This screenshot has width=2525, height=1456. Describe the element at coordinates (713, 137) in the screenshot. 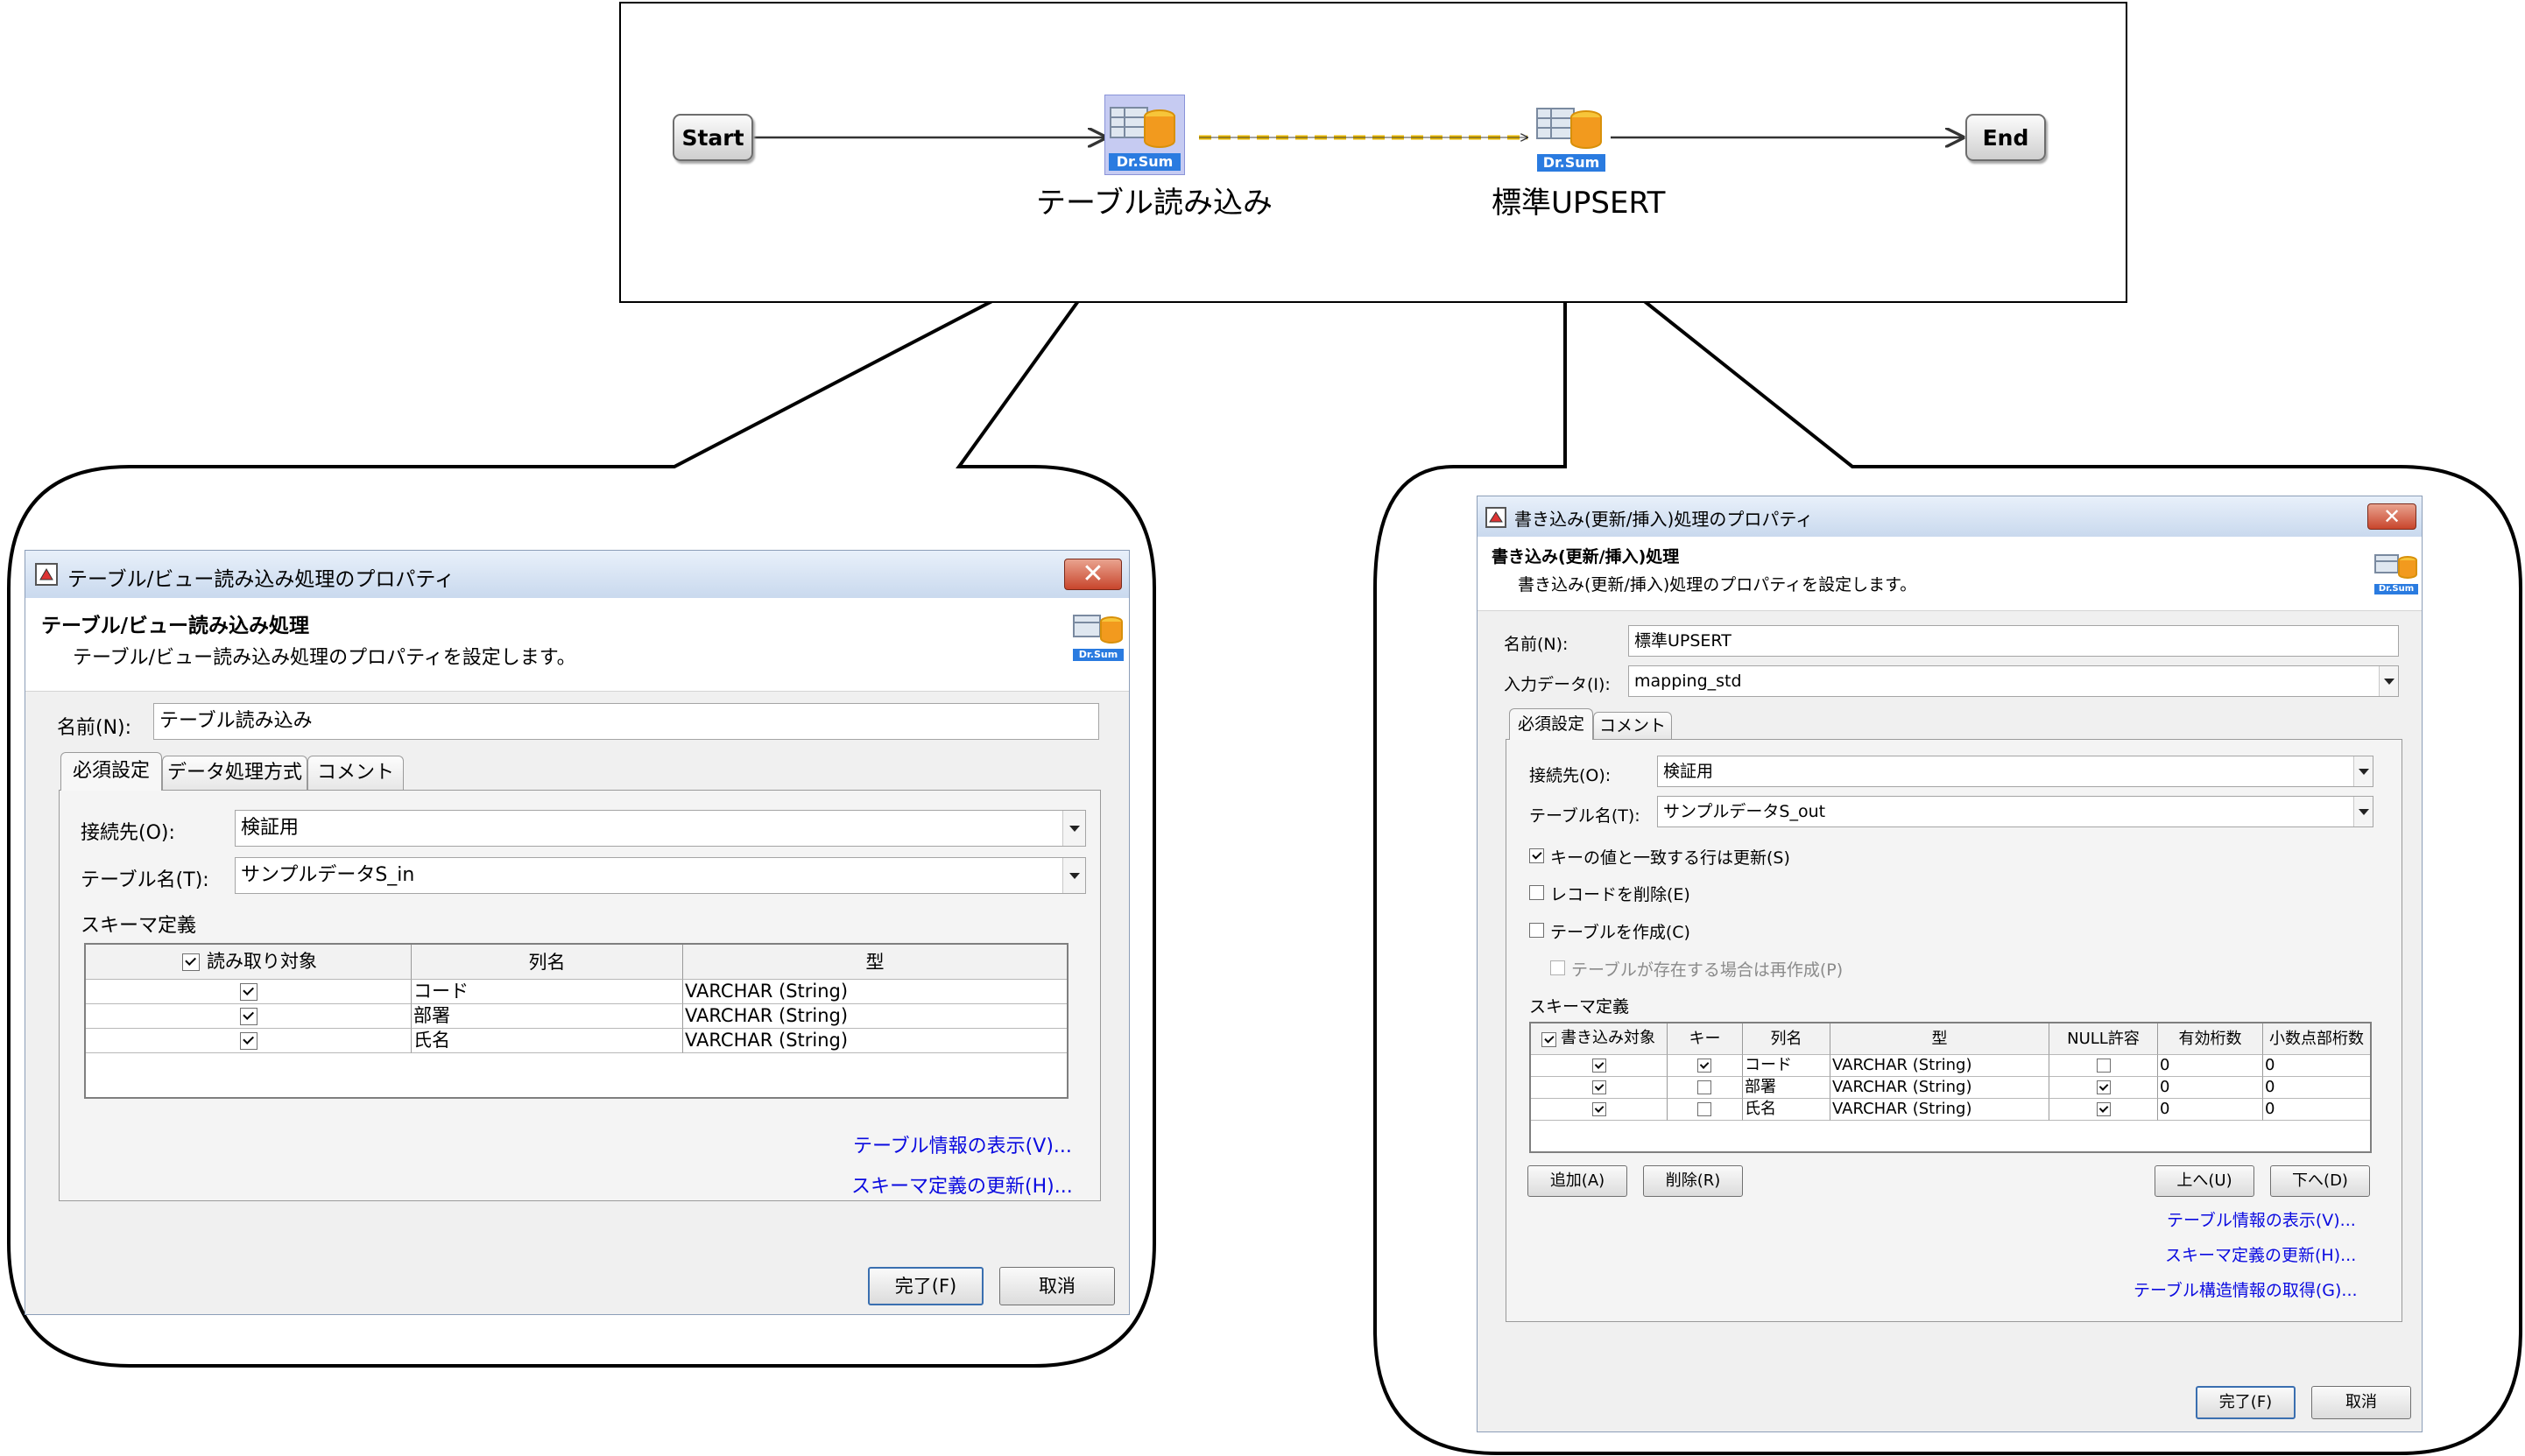

I see `start-node: Start` at that location.